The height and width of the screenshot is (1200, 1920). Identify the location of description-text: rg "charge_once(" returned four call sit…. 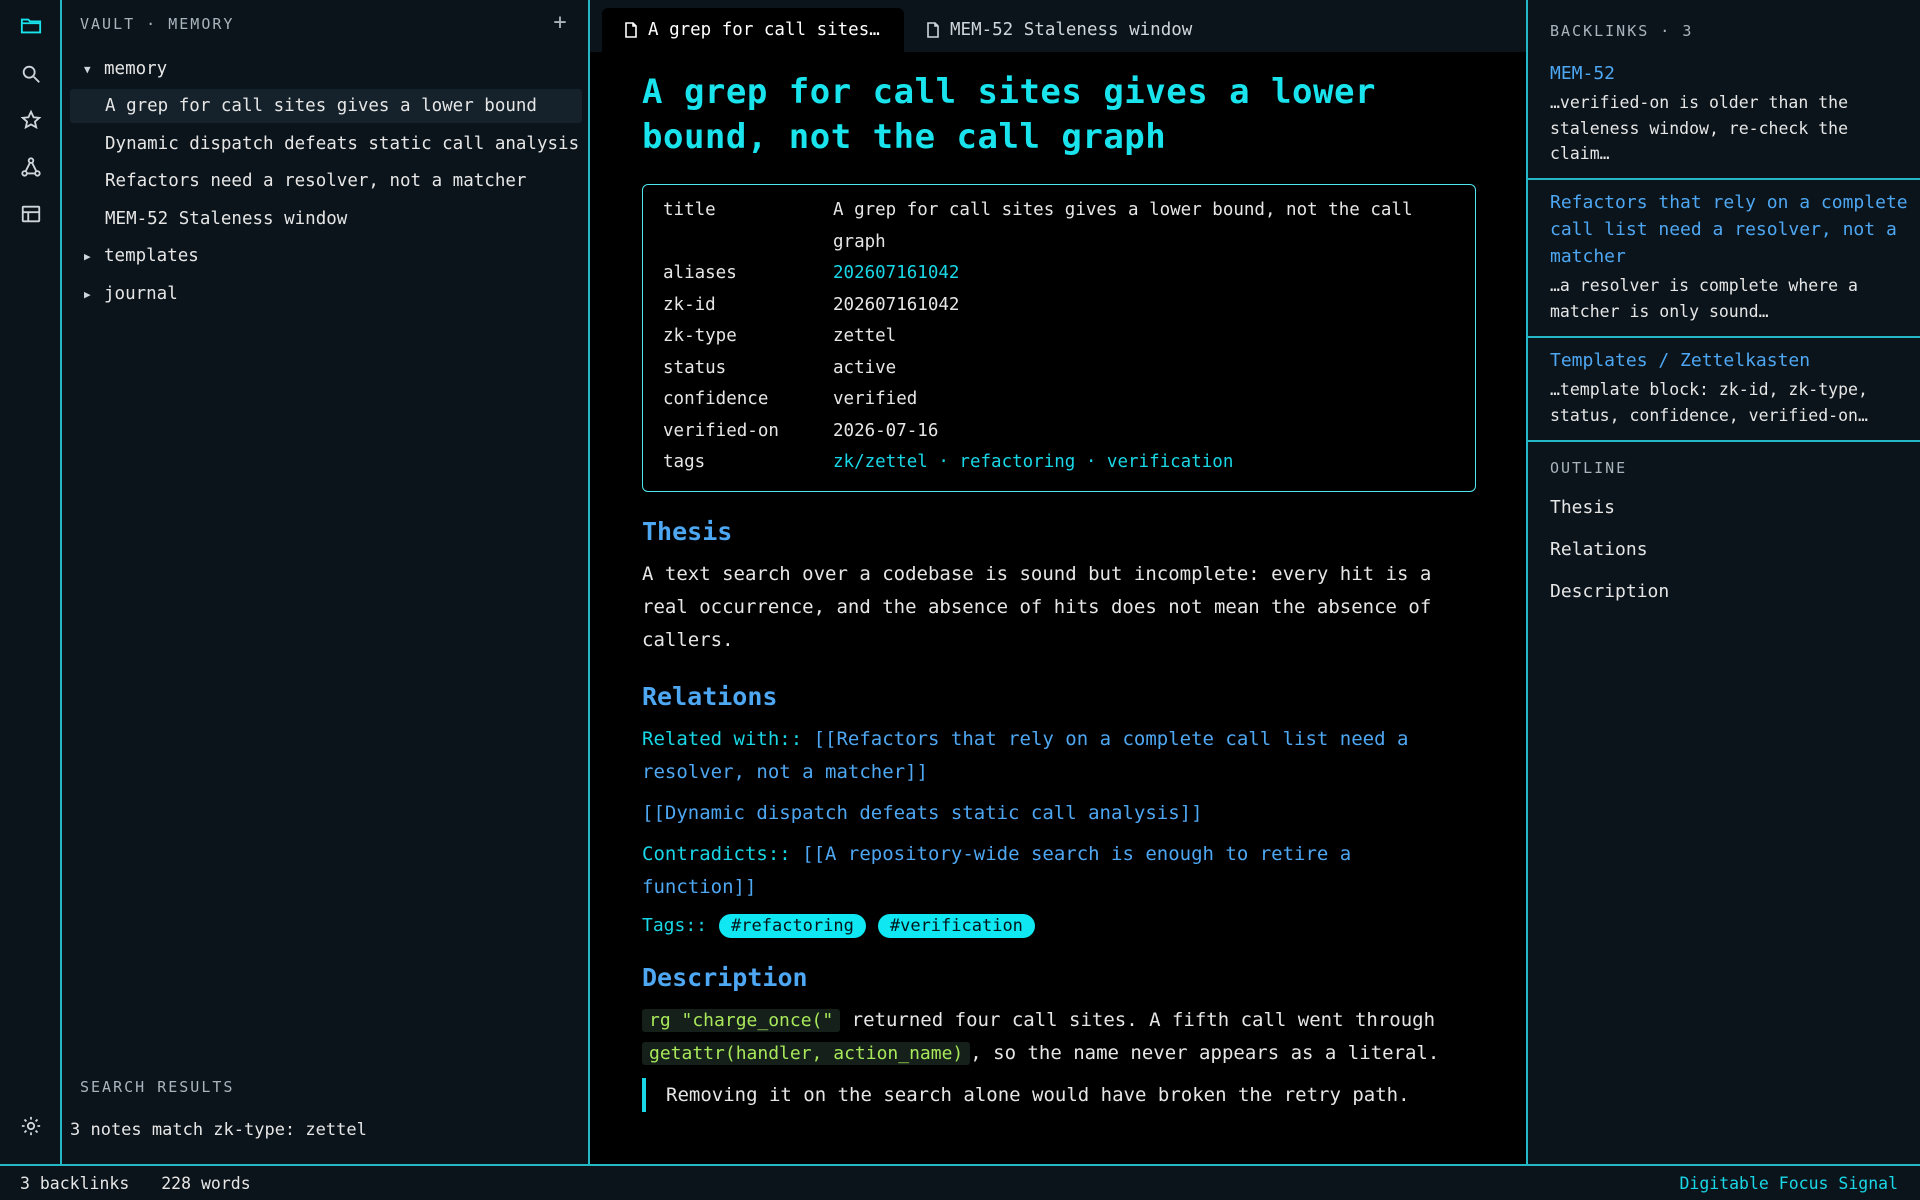
(1059, 1037).